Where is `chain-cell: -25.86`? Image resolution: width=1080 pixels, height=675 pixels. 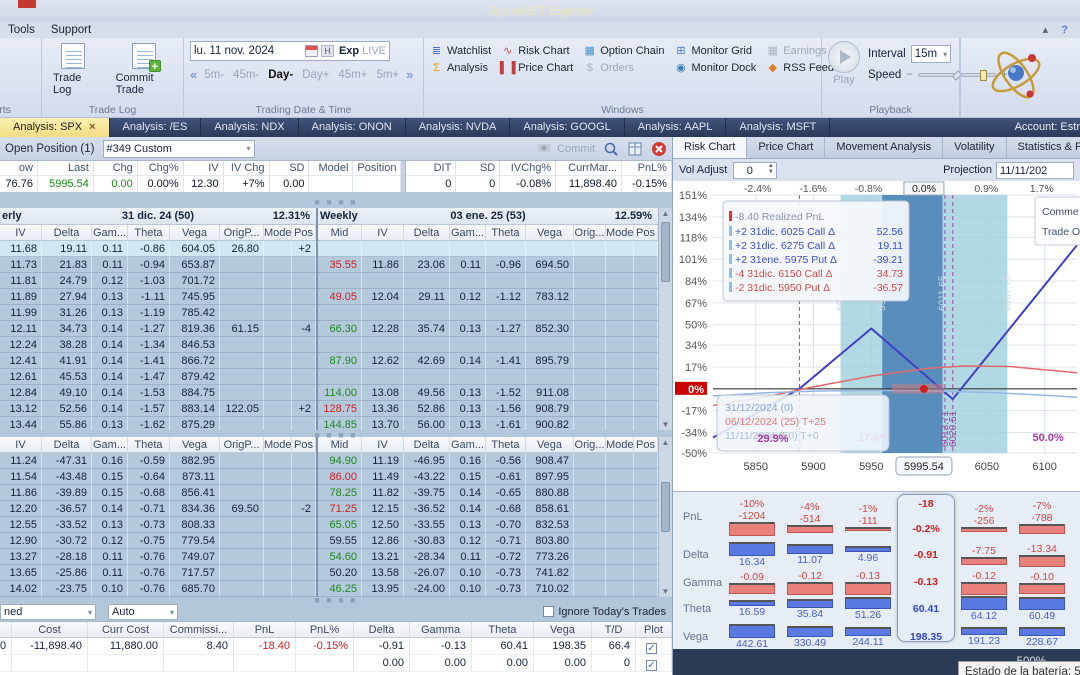 chain-cell: -25.86 is located at coordinates (67, 573).